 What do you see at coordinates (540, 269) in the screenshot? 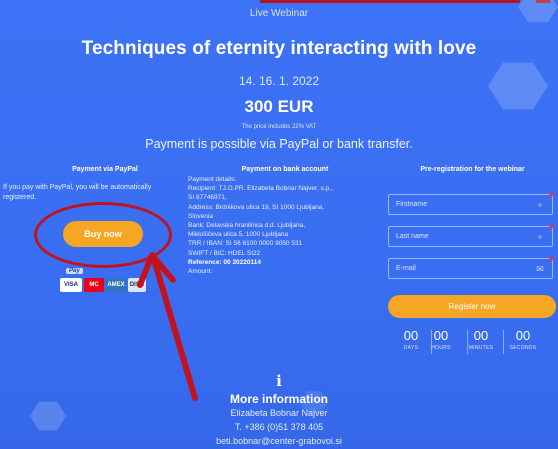
I see `envelope-icon: ✉` at bounding box center [540, 269].